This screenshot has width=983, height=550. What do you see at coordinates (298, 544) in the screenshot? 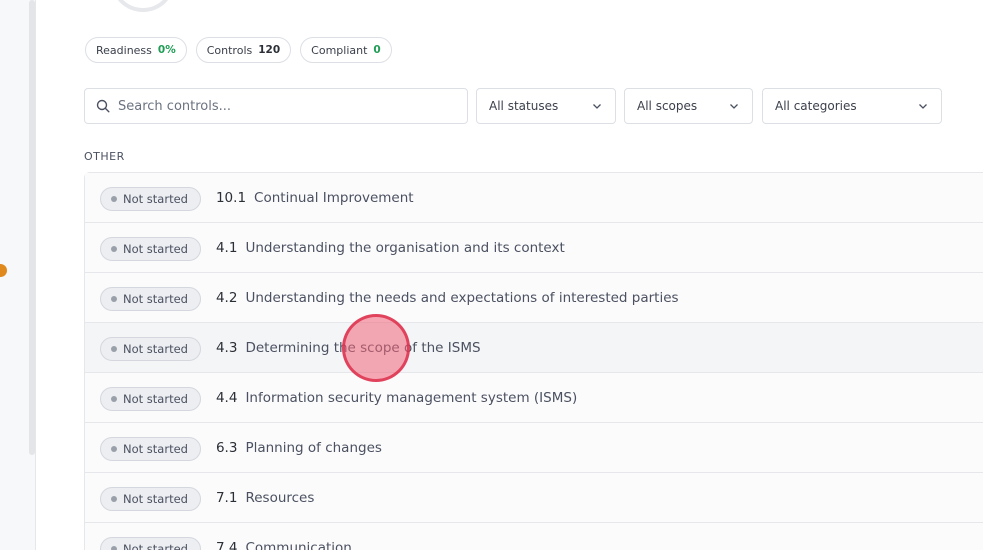
I see `control-title: Communication` at bounding box center [298, 544].